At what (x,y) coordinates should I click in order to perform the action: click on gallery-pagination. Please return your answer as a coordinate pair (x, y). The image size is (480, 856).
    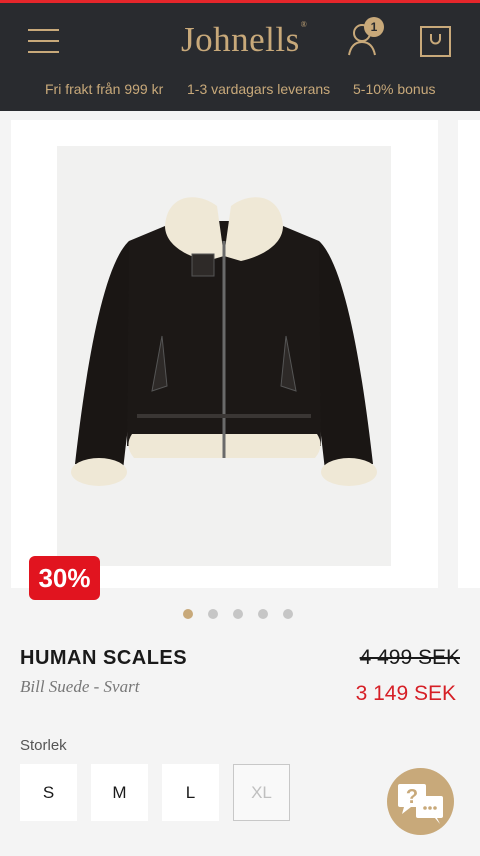
    Looking at the image, I should click on (238, 614).